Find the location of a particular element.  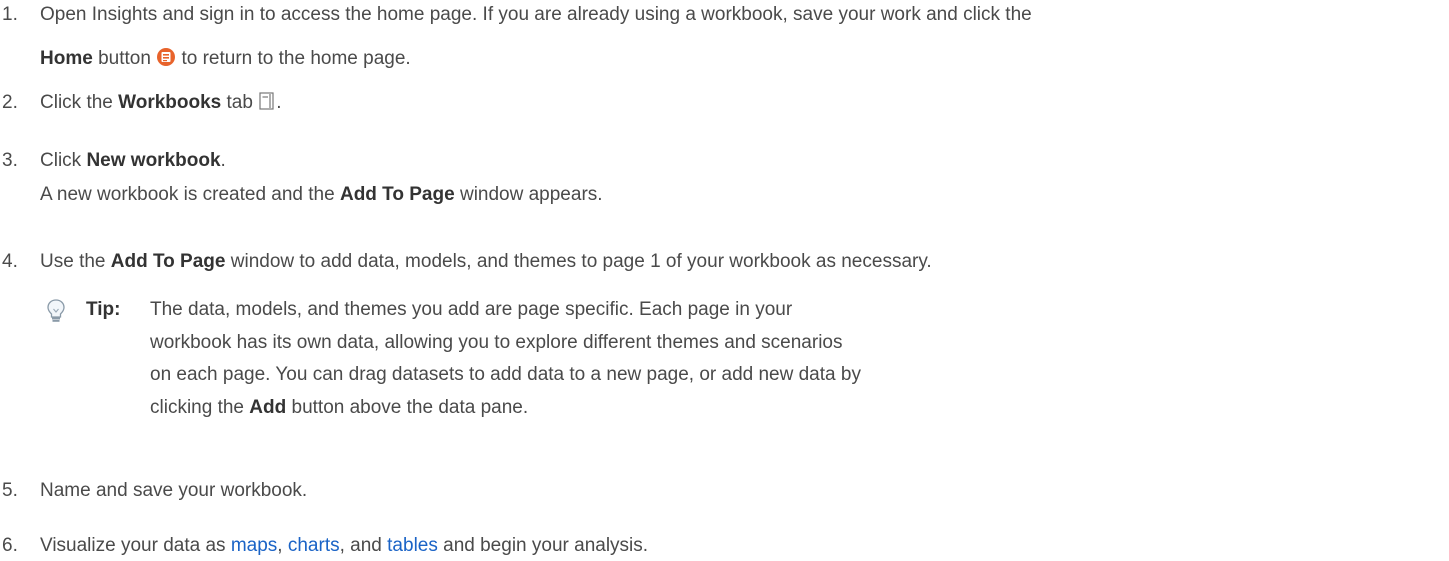

step-number: 3. is located at coordinates (10, 160).